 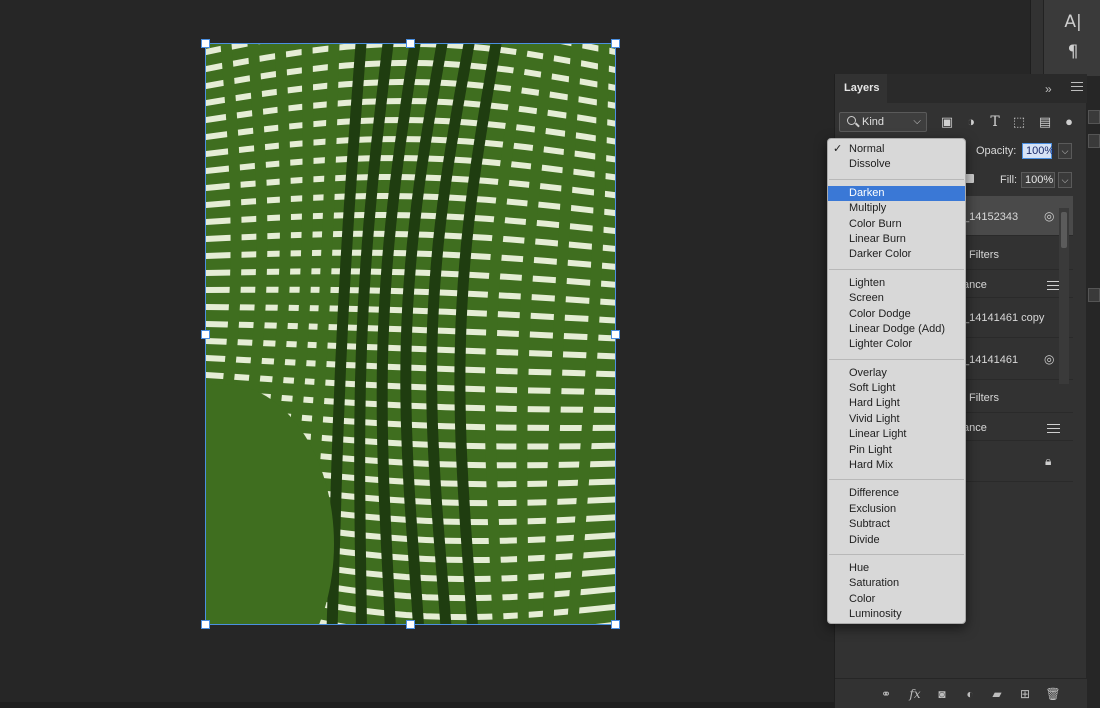 I want to click on blend-mode-multiply: Multiply, so click(x=896, y=208).